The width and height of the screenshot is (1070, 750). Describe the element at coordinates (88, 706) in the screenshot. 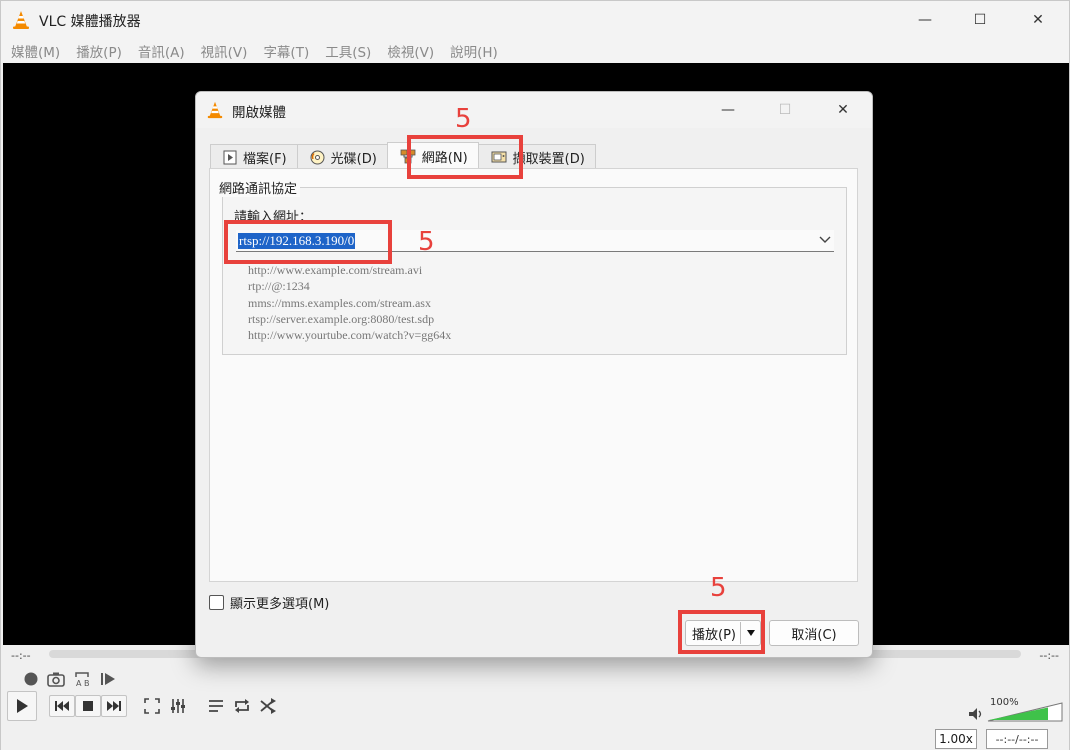

I see `stop-icon` at that location.